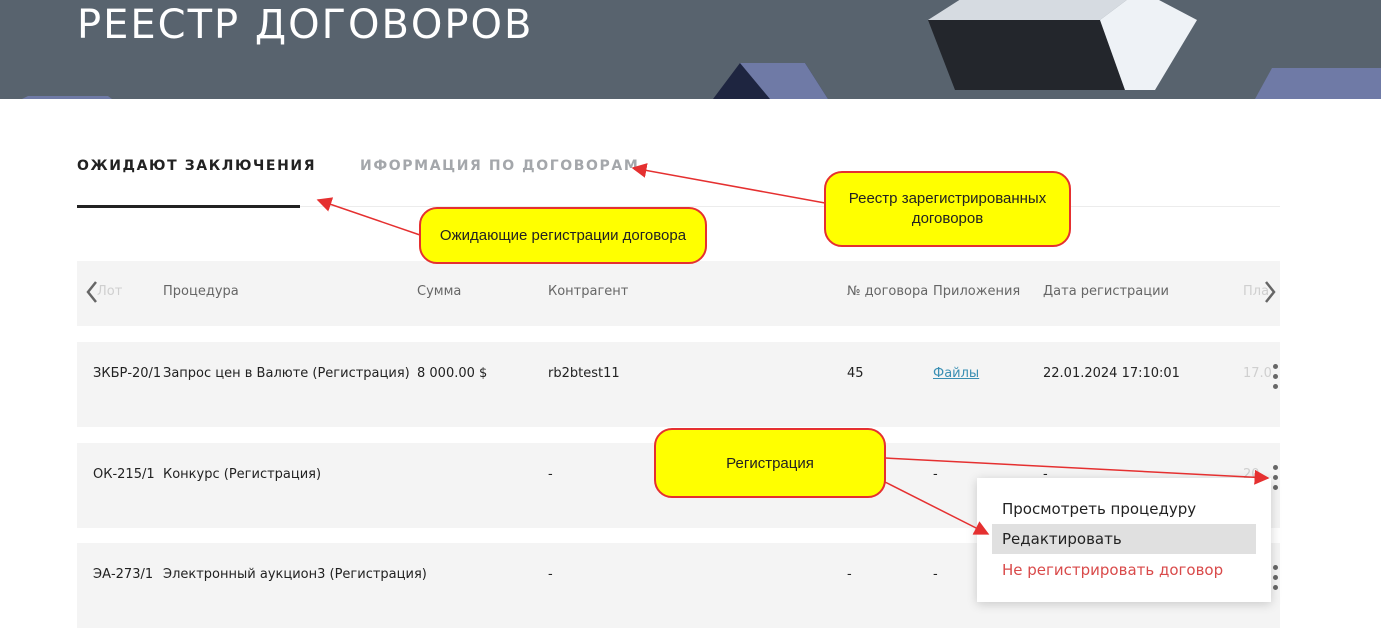  I want to click on cell-procedure: Электронный аукцион3 (Регистрация), so click(295, 574).